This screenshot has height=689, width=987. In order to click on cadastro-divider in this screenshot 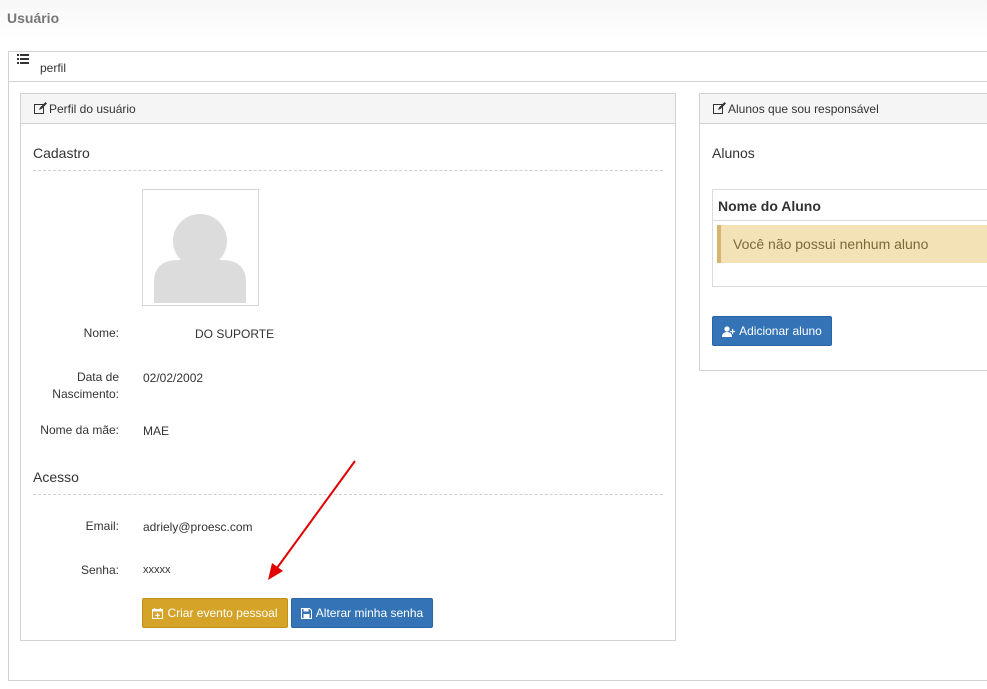, I will do `click(348, 170)`.